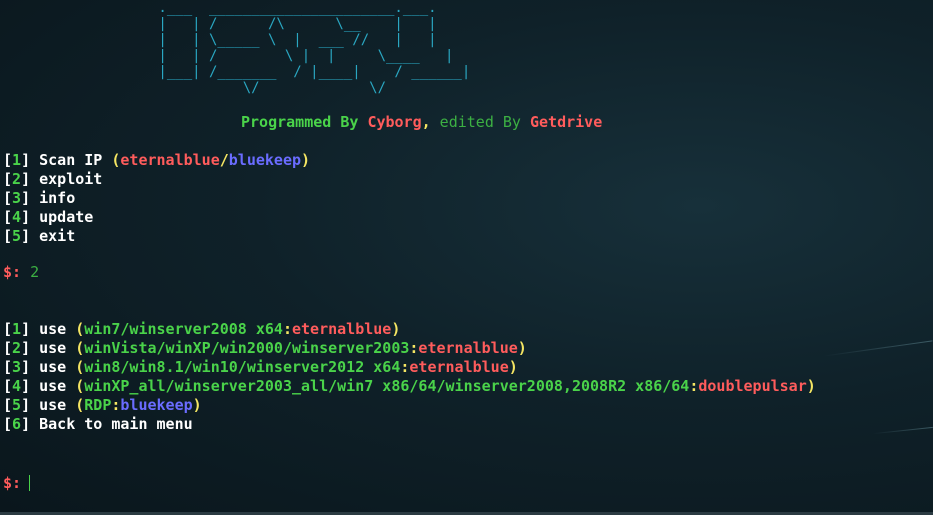 This screenshot has width=933, height=515. What do you see at coordinates (304, 122) in the screenshot?
I see `credit-prefix: Programmed By` at bounding box center [304, 122].